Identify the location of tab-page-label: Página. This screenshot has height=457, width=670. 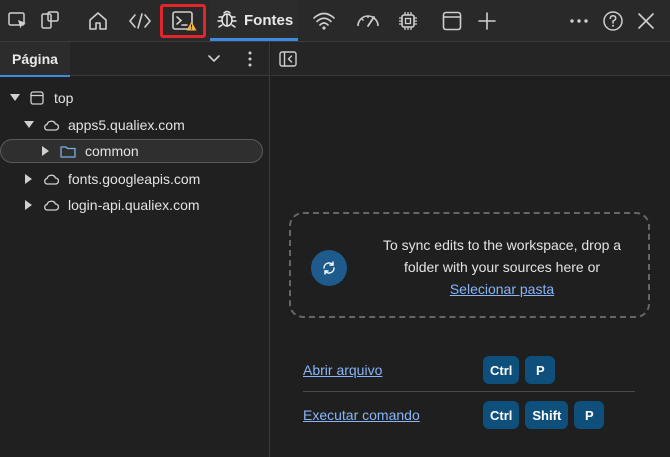
(35, 59).